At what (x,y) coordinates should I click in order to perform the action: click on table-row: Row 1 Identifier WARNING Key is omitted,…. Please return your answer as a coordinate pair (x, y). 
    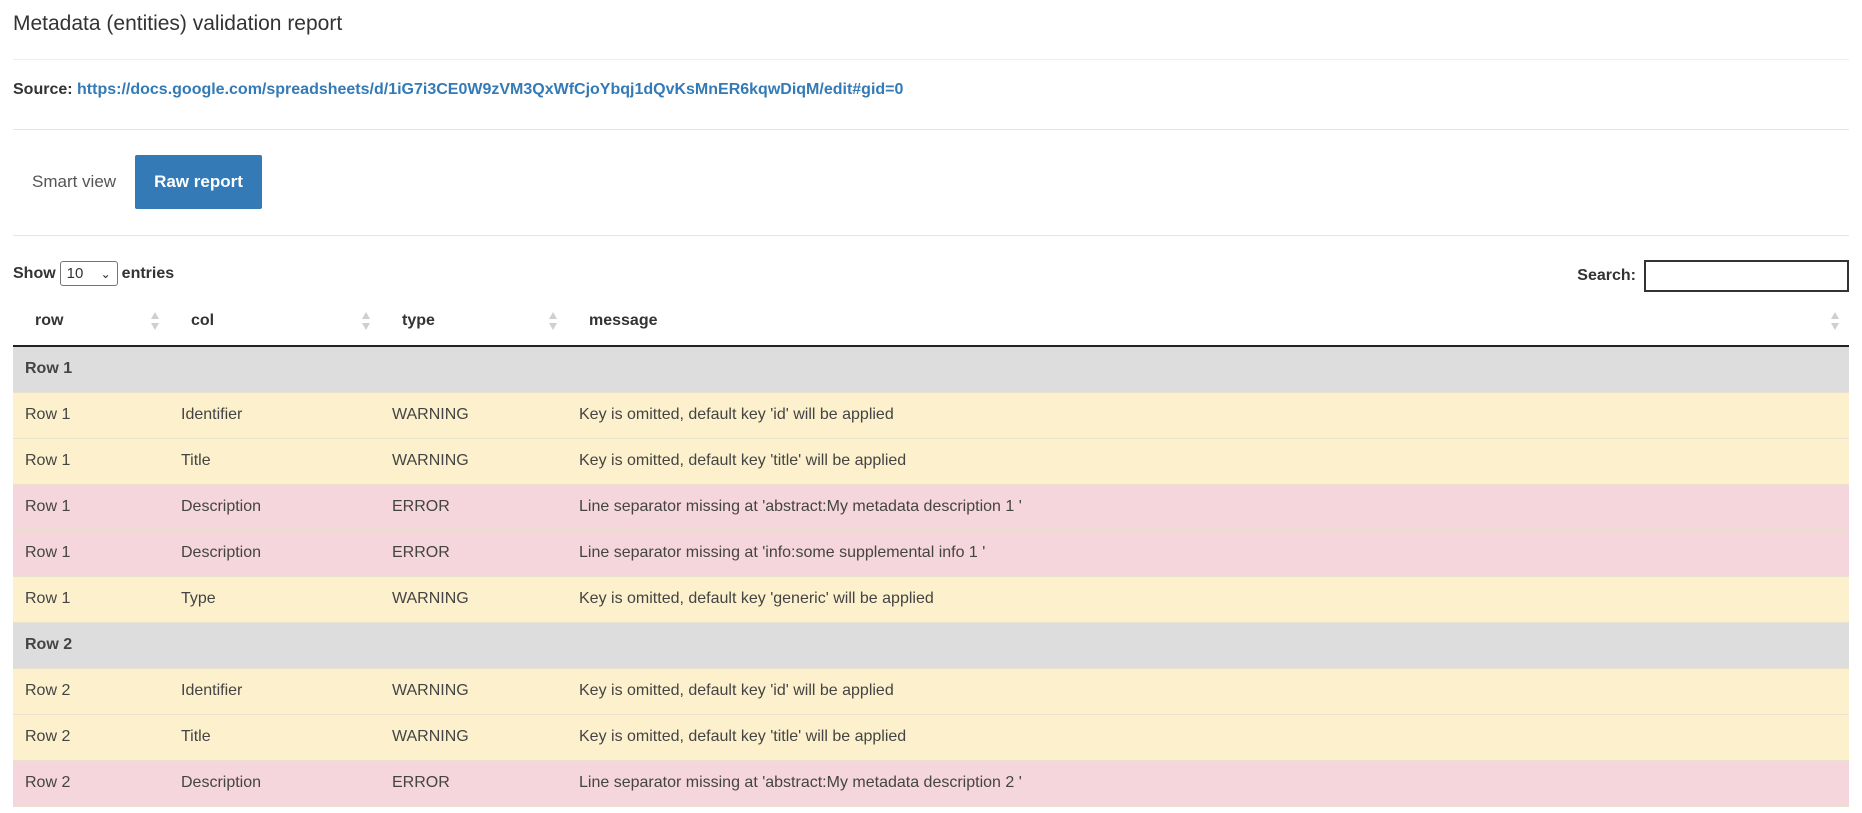
    Looking at the image, I should click on (931, 415).